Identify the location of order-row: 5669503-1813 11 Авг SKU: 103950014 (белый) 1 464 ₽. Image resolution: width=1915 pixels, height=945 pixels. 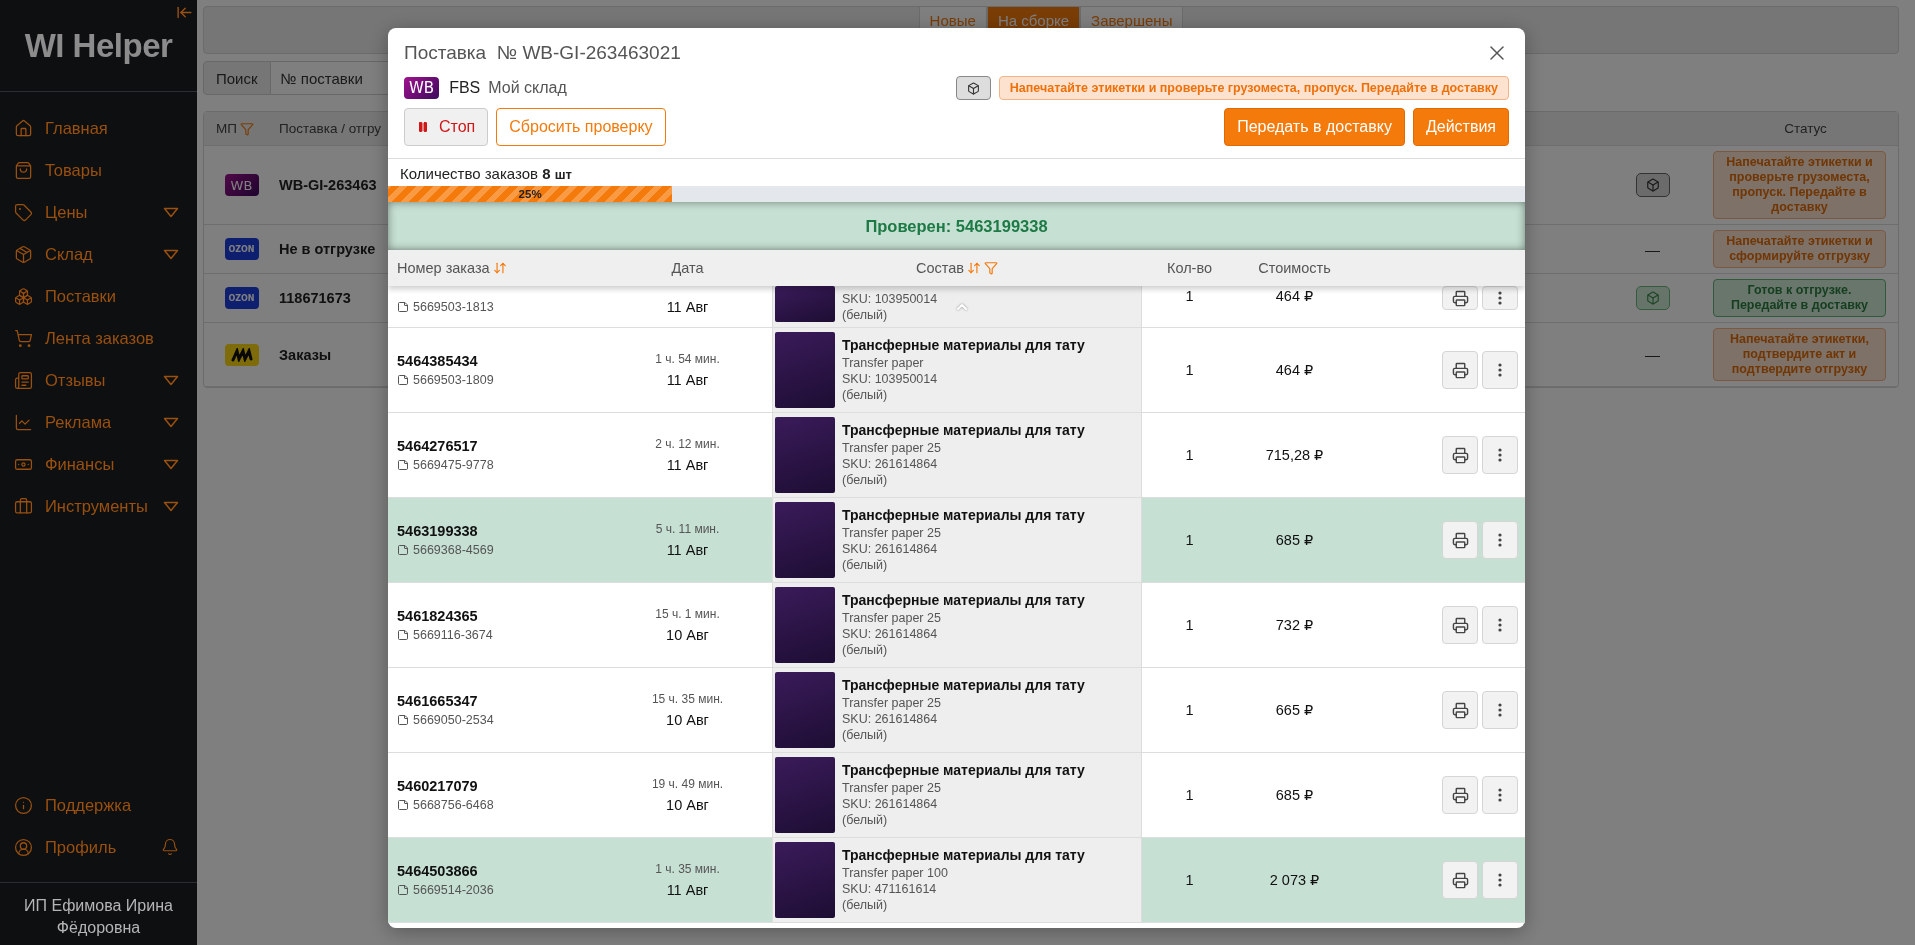
(956, 307).